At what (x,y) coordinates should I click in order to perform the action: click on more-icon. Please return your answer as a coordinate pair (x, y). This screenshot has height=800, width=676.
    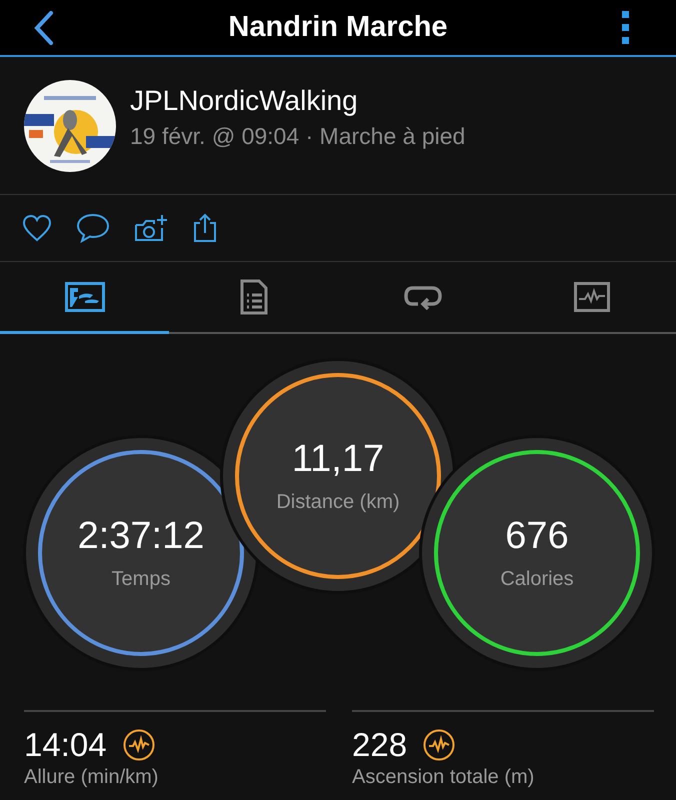
    Looking at the image, I should click on (626, 27).